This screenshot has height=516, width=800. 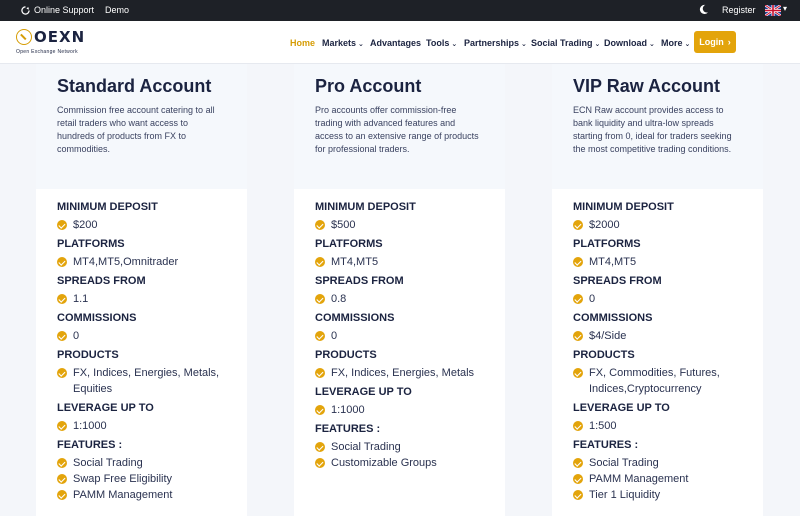 What do you see at coordinates (25, 10) in the screenshot?
I see `support-icon` at bounding box center [25, 10].